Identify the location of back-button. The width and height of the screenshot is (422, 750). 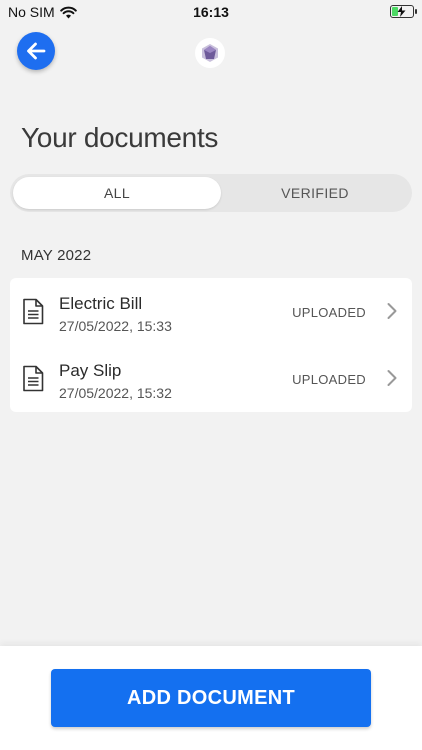
(36, 51).